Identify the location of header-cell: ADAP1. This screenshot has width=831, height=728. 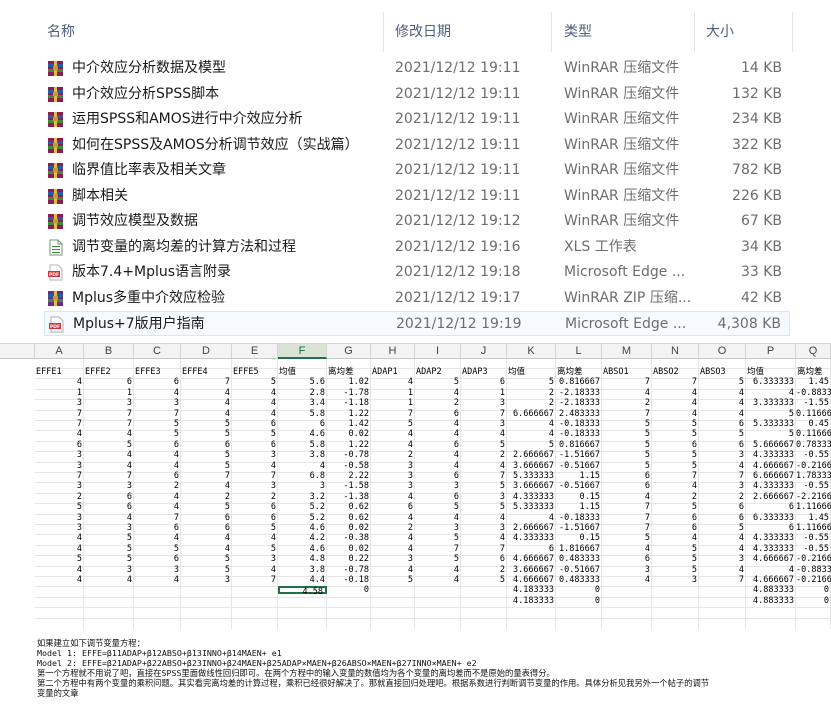
(393, 372).